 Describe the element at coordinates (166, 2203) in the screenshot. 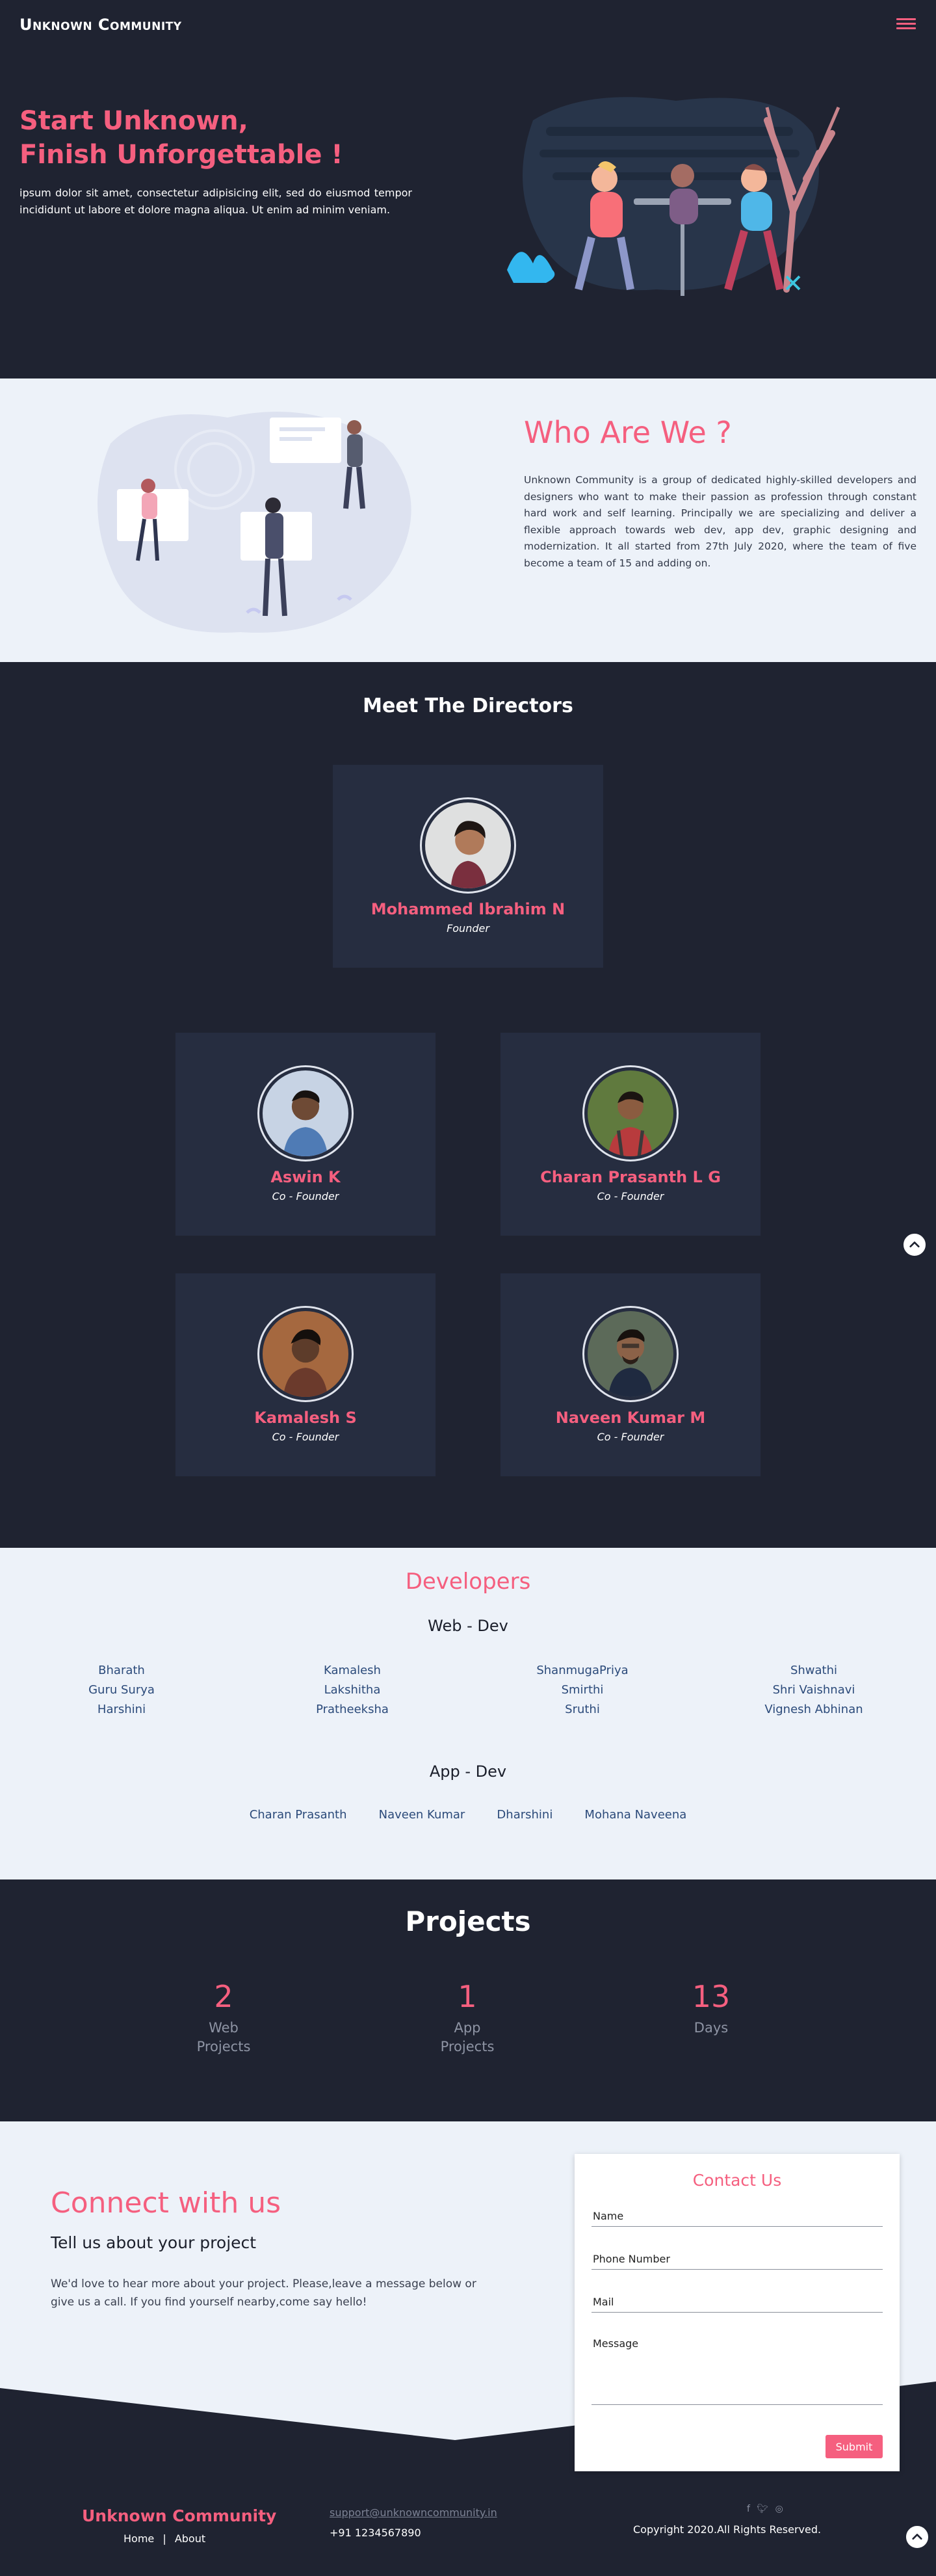

I see `contact-title: Connect with us` at that location.